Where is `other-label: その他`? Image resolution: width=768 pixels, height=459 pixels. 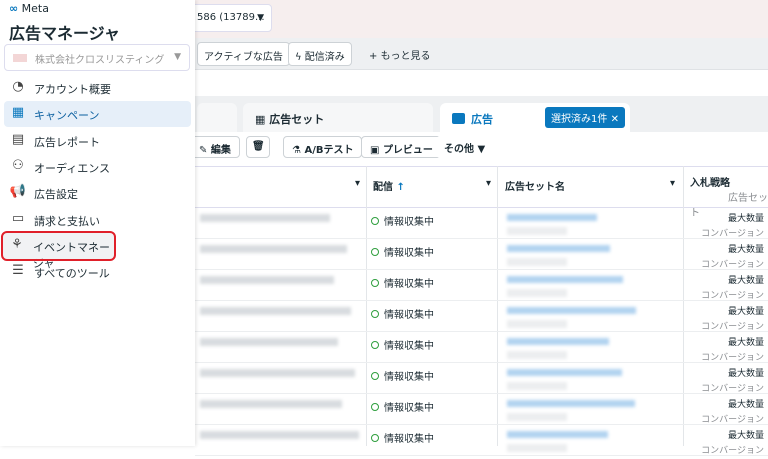
other-label: その他 is located at coordinates (459, 149).